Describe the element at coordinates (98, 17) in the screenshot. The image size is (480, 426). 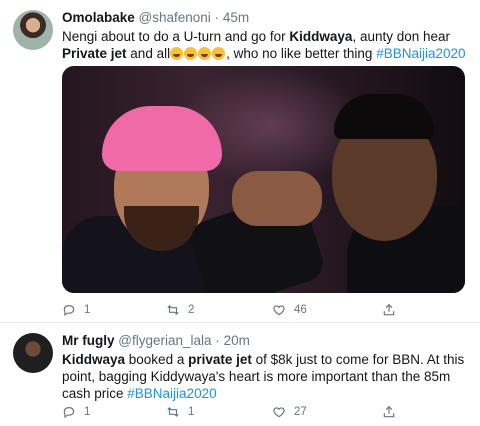
I see `display-name: Omolabake` at that location.